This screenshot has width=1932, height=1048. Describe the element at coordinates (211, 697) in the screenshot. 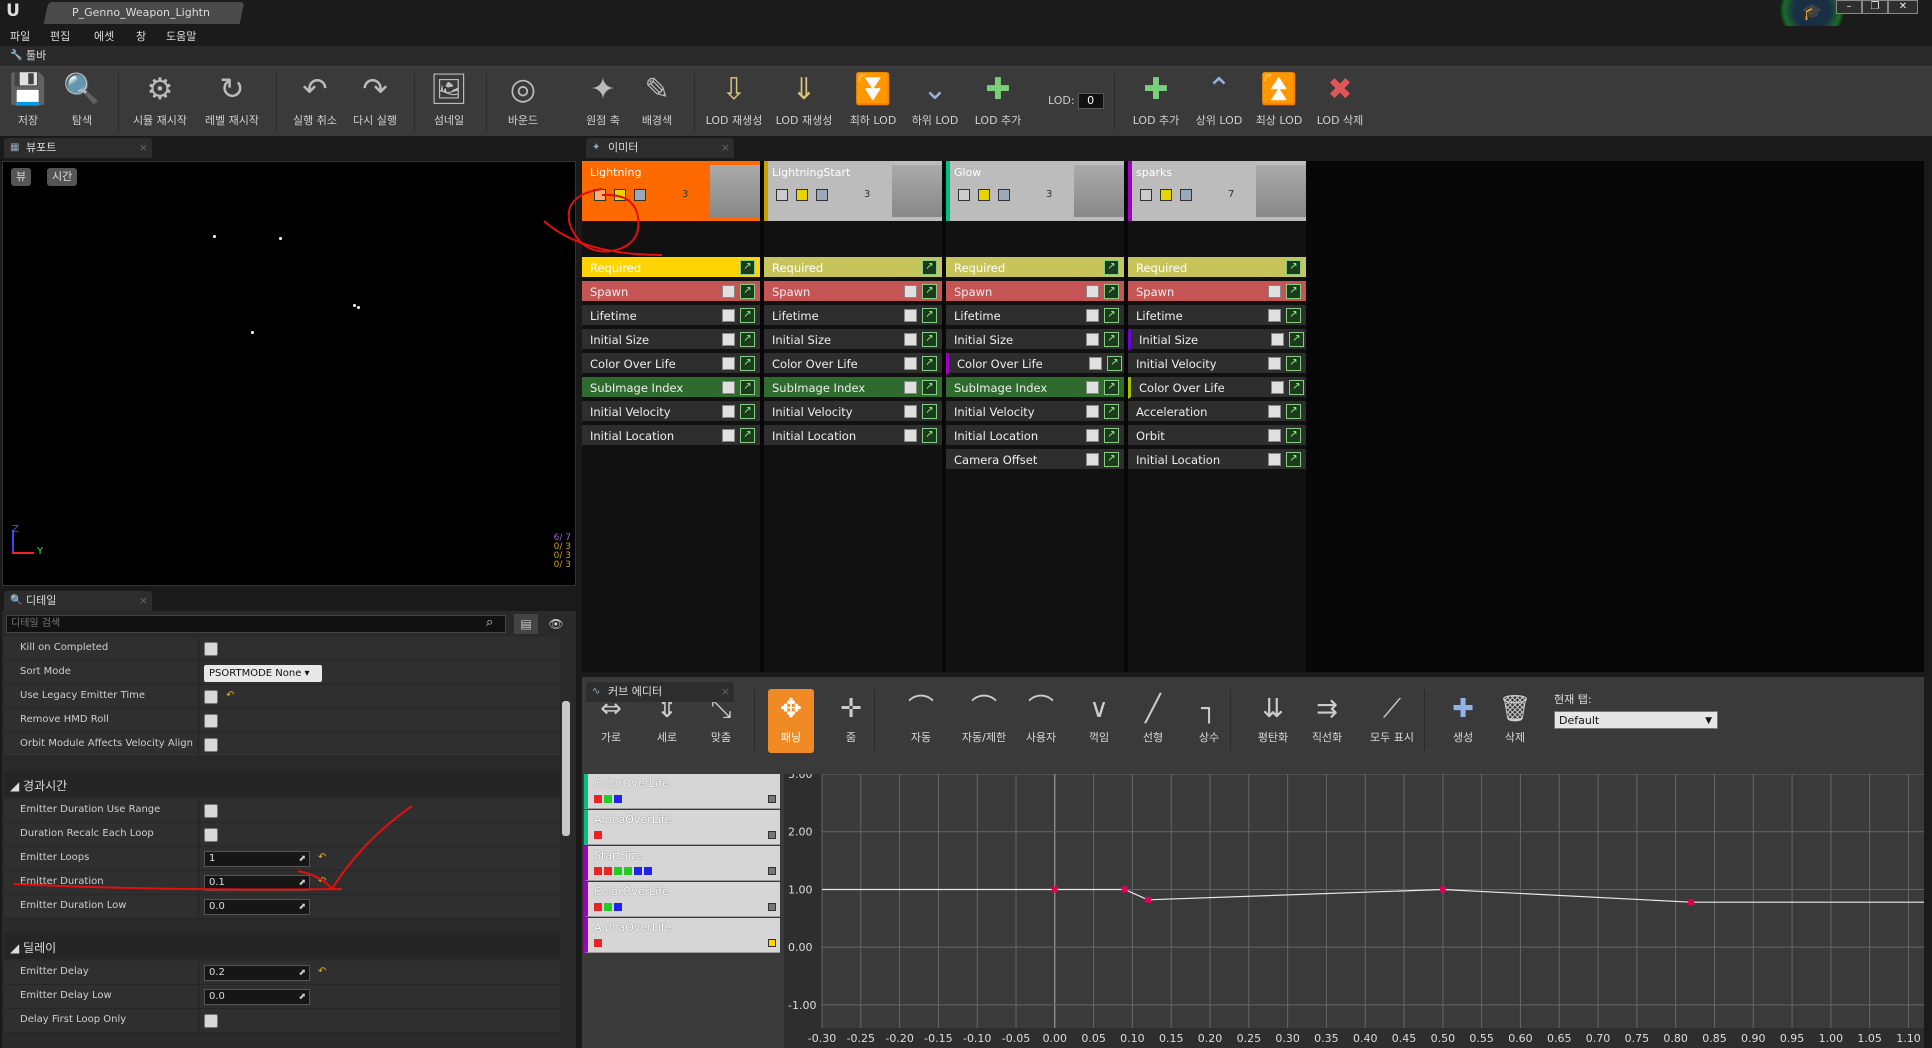

I see `use-legacy-emitter-time-checkbox` at that location.